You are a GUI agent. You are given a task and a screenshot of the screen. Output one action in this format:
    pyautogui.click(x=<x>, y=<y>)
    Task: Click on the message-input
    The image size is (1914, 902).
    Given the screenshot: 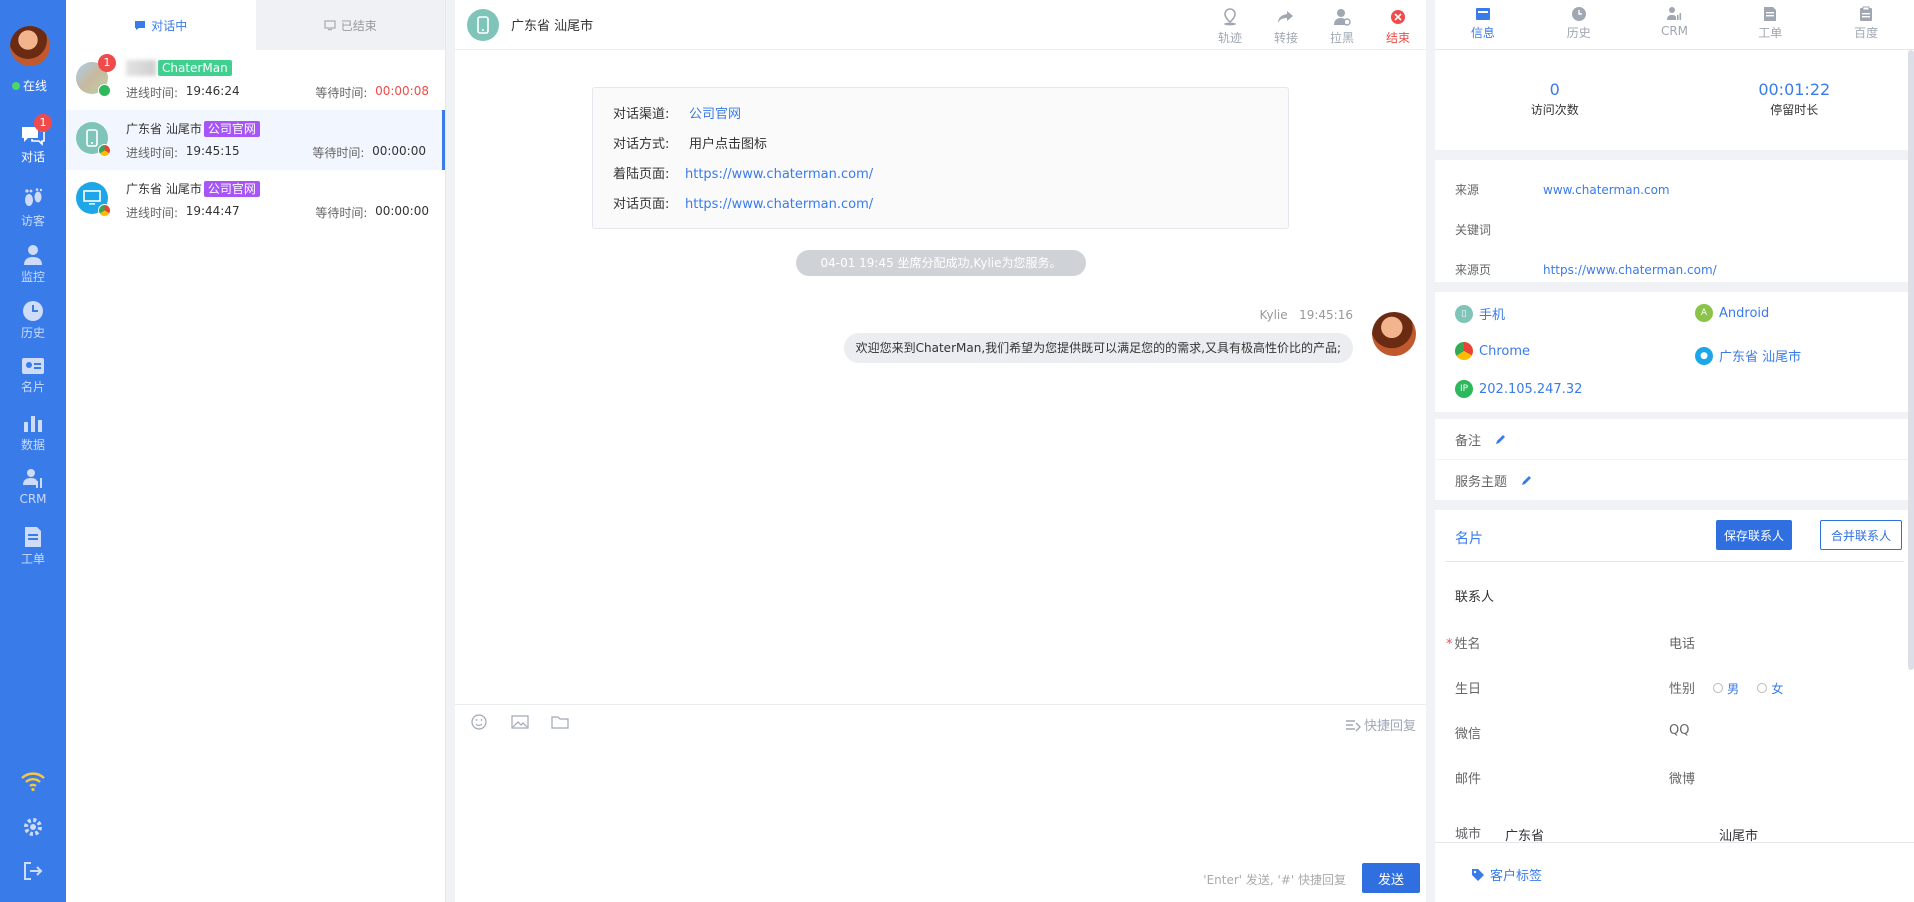 What is the action you would take?
    pyautogui.click(x=940, y=798)
    